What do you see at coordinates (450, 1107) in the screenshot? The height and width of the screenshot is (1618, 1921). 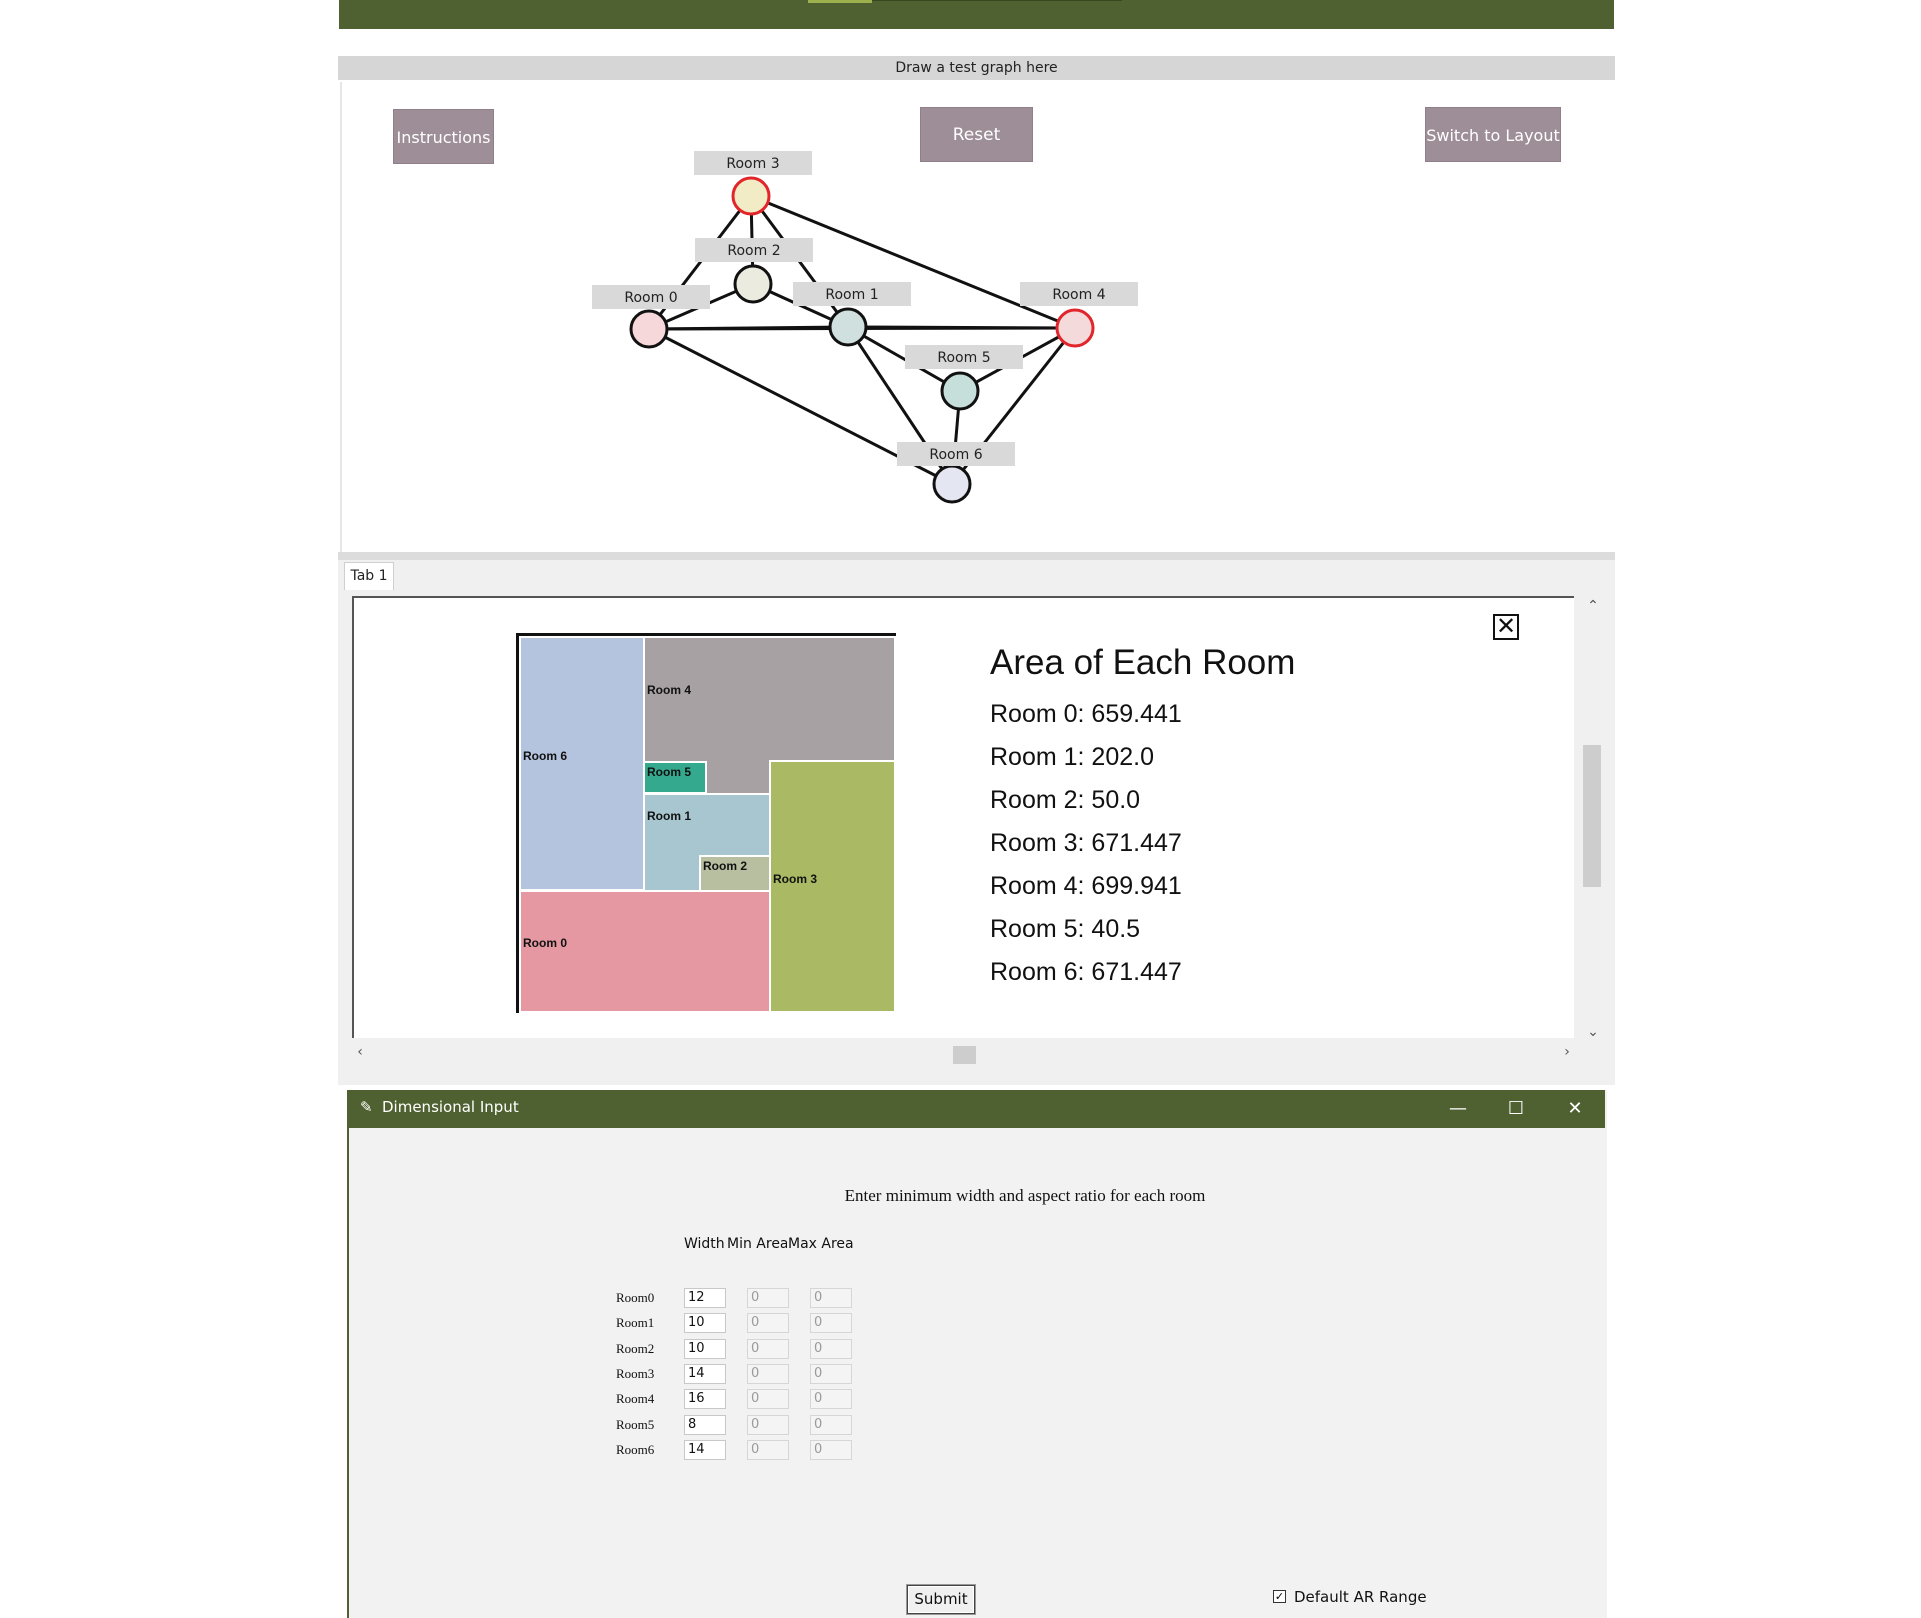 I see `dialog-title: Dimensional Input` at bounding box center [450, 1107].